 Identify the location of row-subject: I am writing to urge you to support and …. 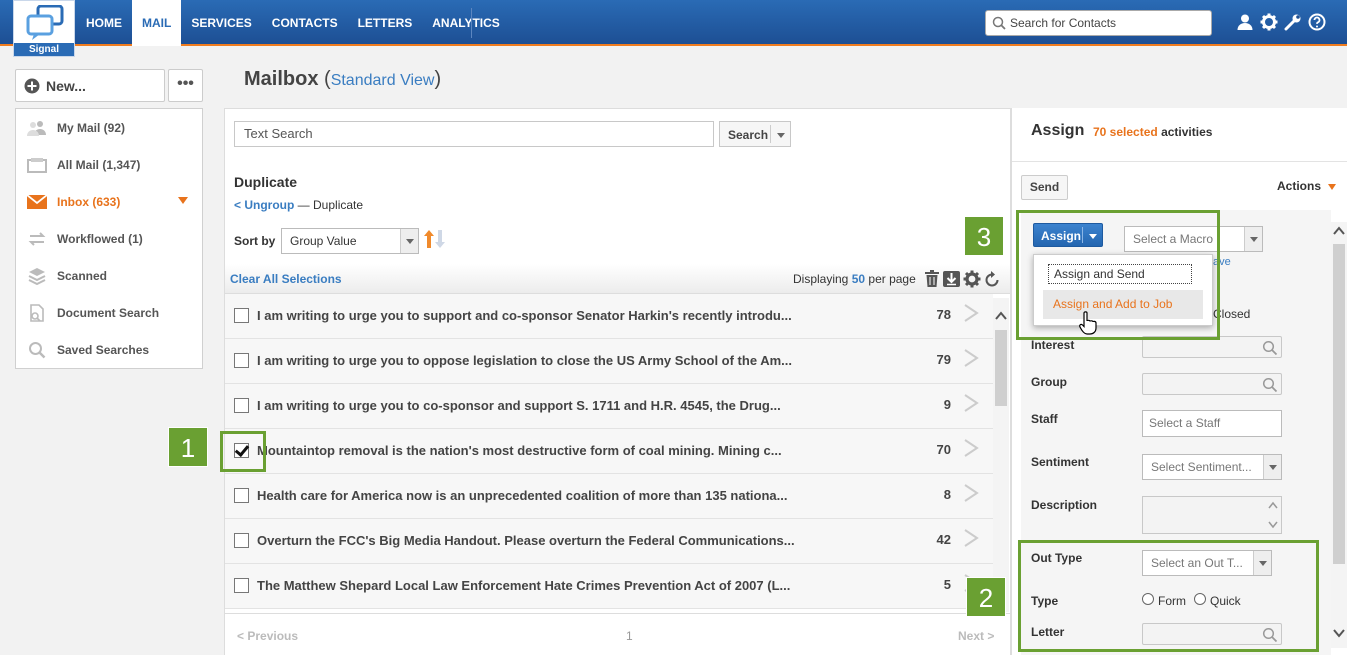
(524, 315).